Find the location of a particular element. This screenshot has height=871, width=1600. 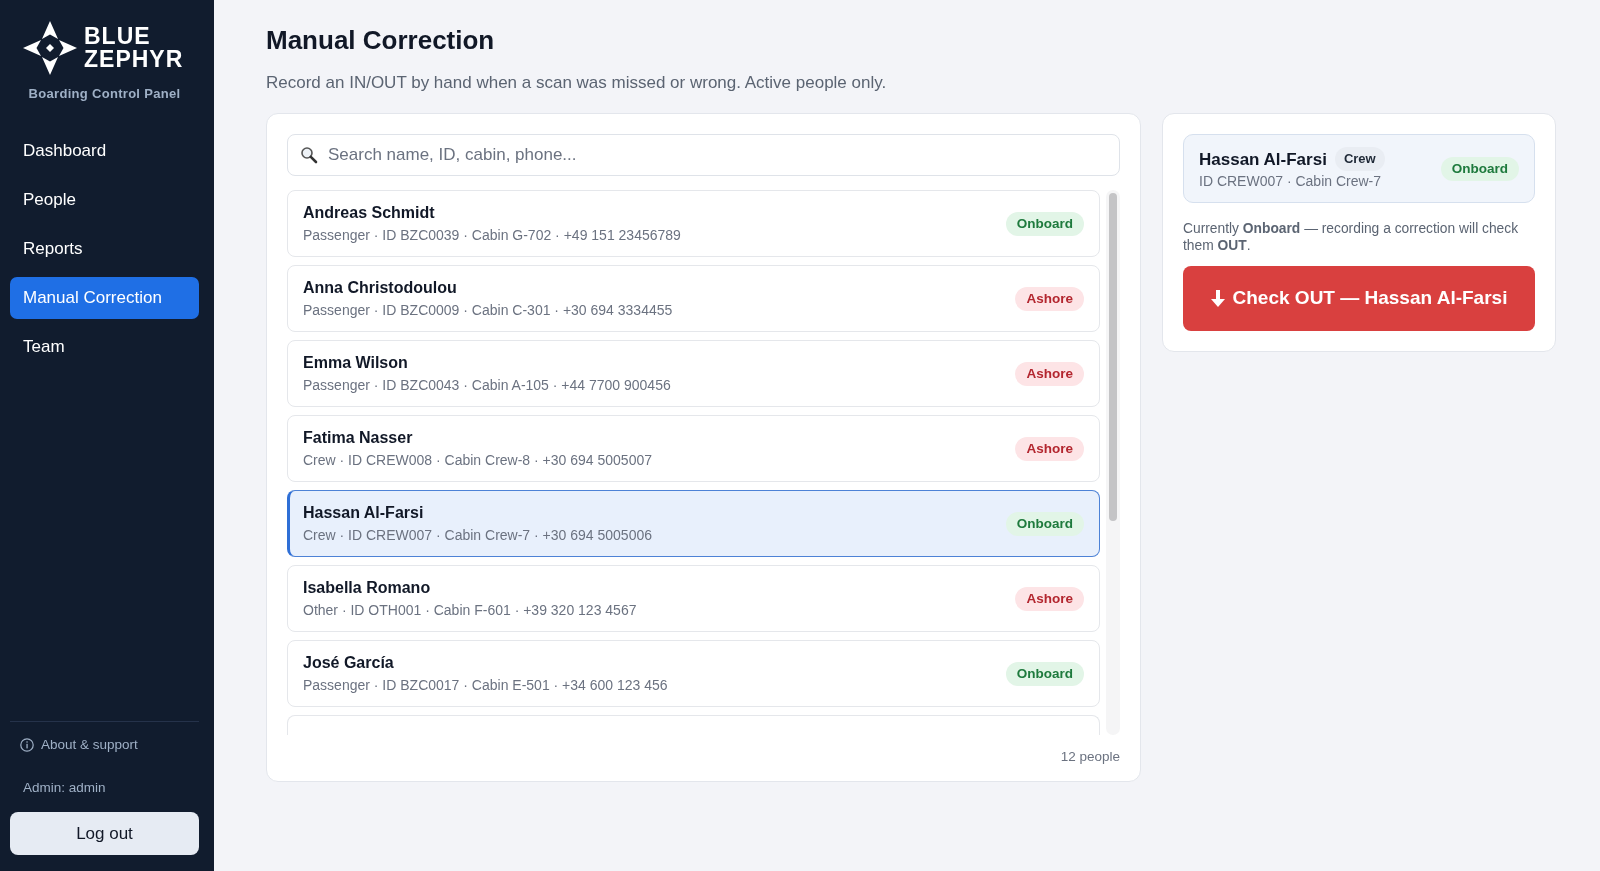

person-details: Passenger · ID BZC0039 · Cabin G-702 · +49 151 23456789 is located at coordinates (492, 235).